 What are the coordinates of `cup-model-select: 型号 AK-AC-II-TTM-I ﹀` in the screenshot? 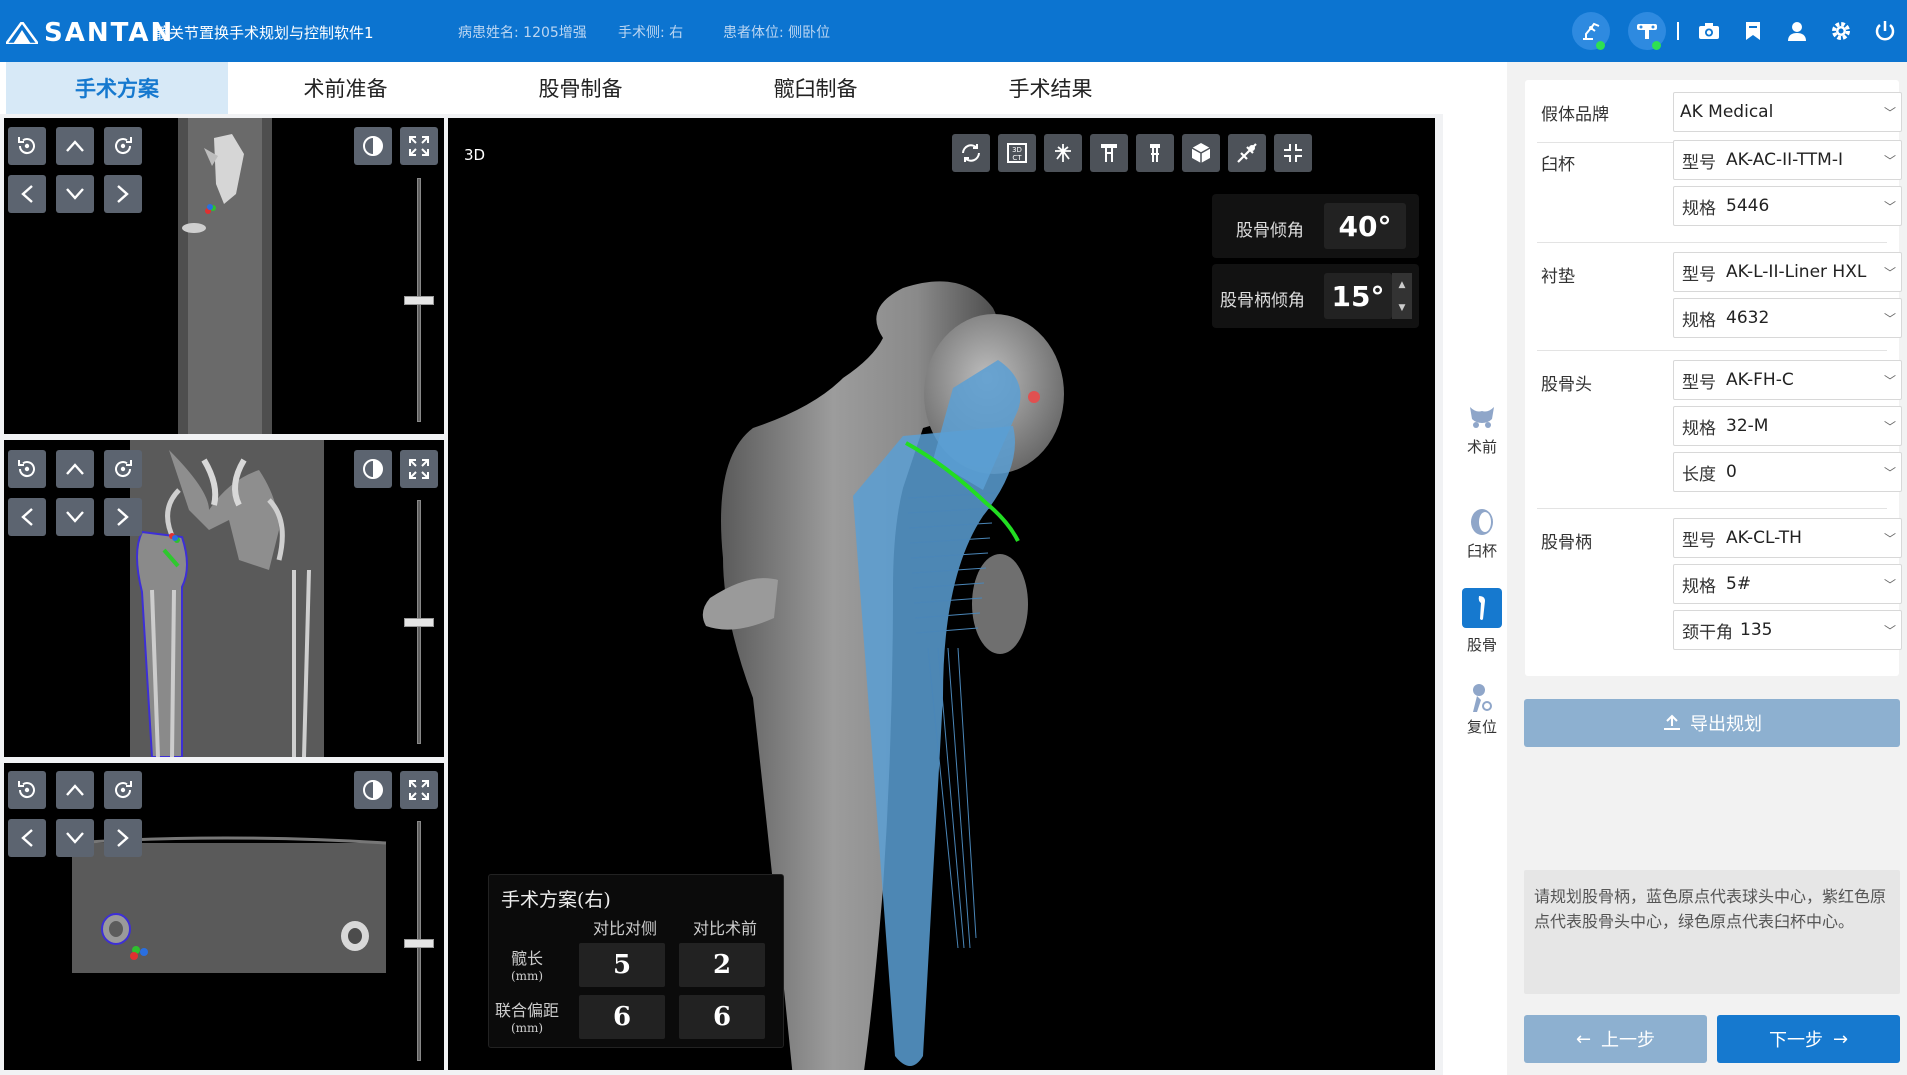 It's located at (1787, 160).